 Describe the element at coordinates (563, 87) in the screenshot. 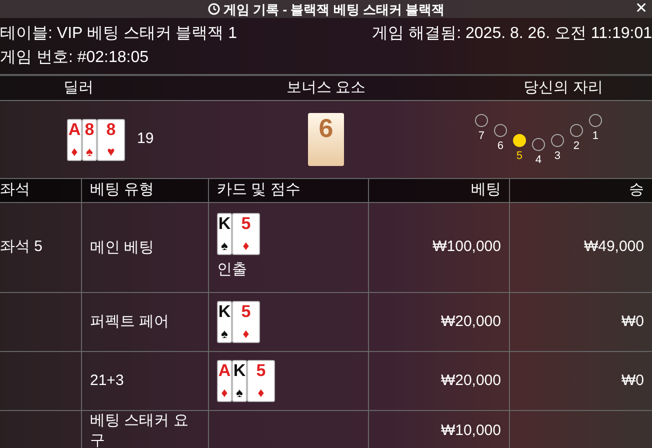

I see `section-heading: 당신의 자리` at that location.